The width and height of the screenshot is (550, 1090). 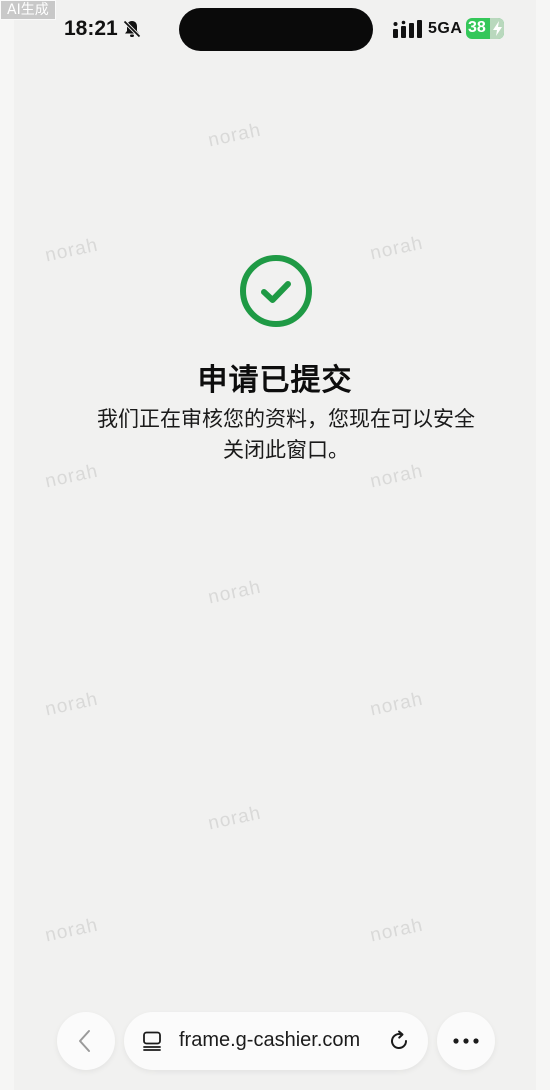 I want to click on chevron-left-icon, so click(x=84, y=1041).